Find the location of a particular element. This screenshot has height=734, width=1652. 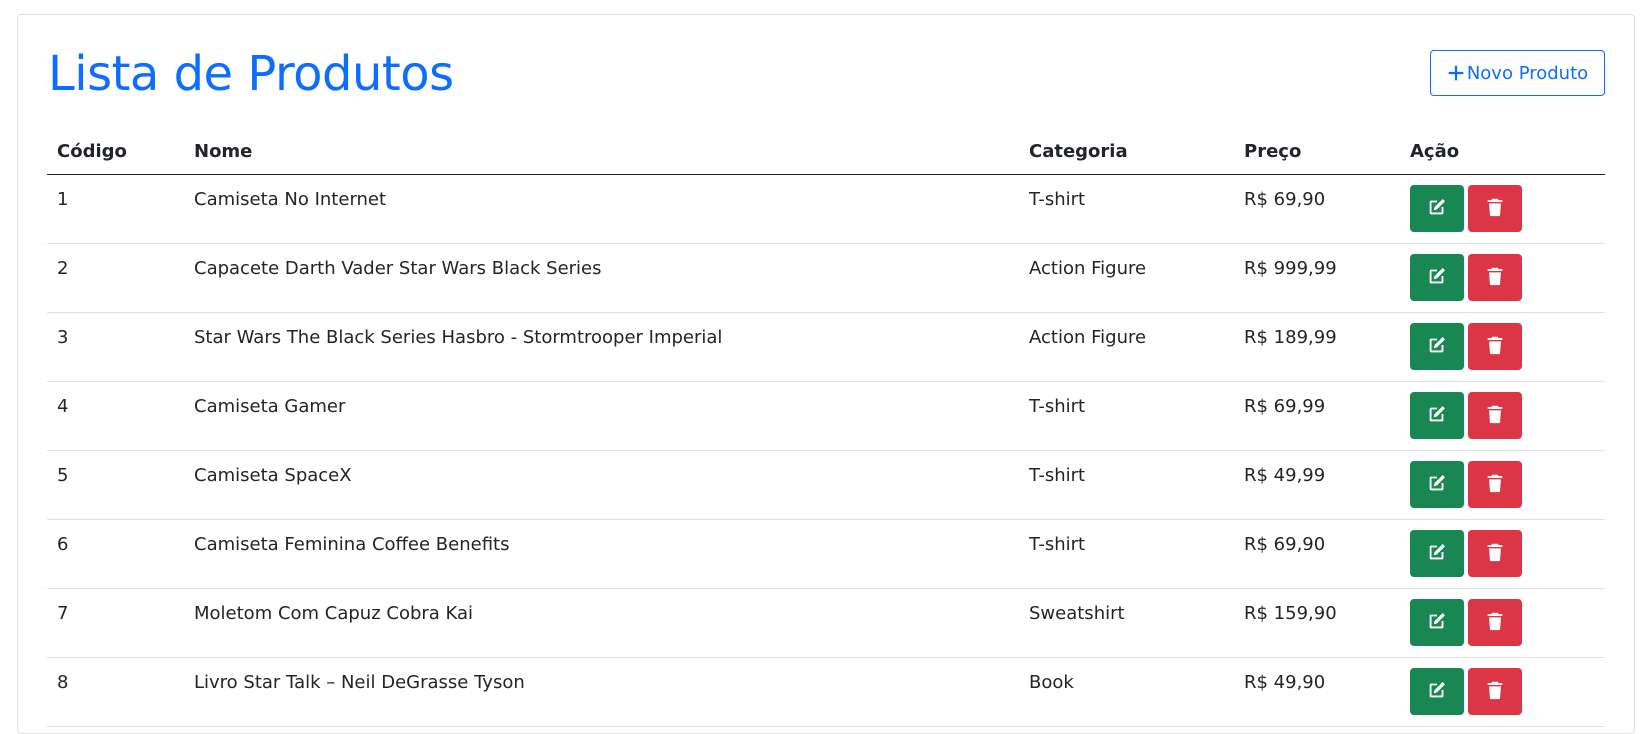

column-header-name: Nome is located at coordinates (601, 151).